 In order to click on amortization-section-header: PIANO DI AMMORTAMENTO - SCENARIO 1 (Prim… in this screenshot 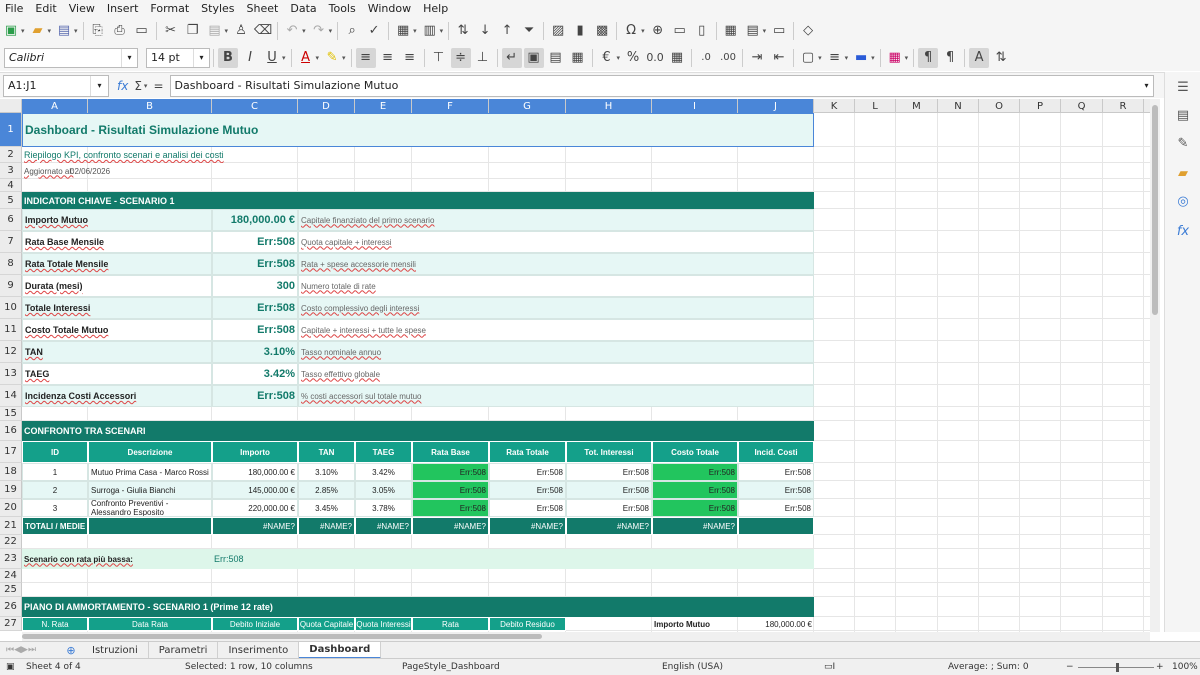, I will do `click(418, 607)`.